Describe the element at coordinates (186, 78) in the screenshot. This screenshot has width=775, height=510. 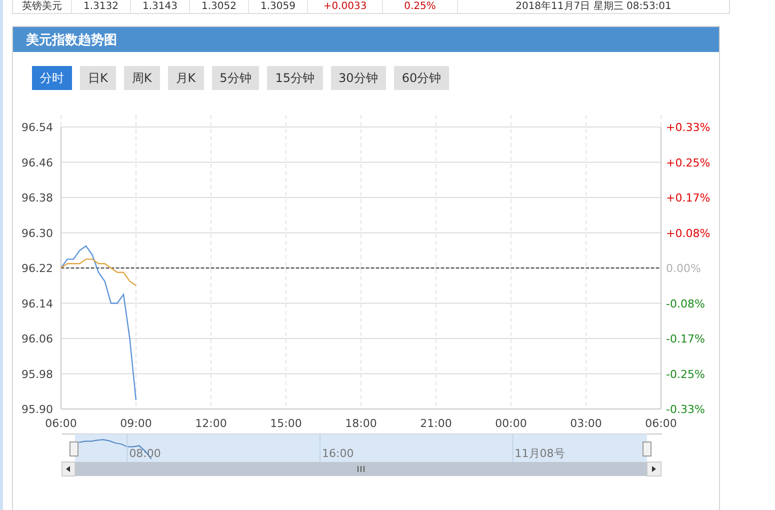
I see `period-tab: 月K` at that location.